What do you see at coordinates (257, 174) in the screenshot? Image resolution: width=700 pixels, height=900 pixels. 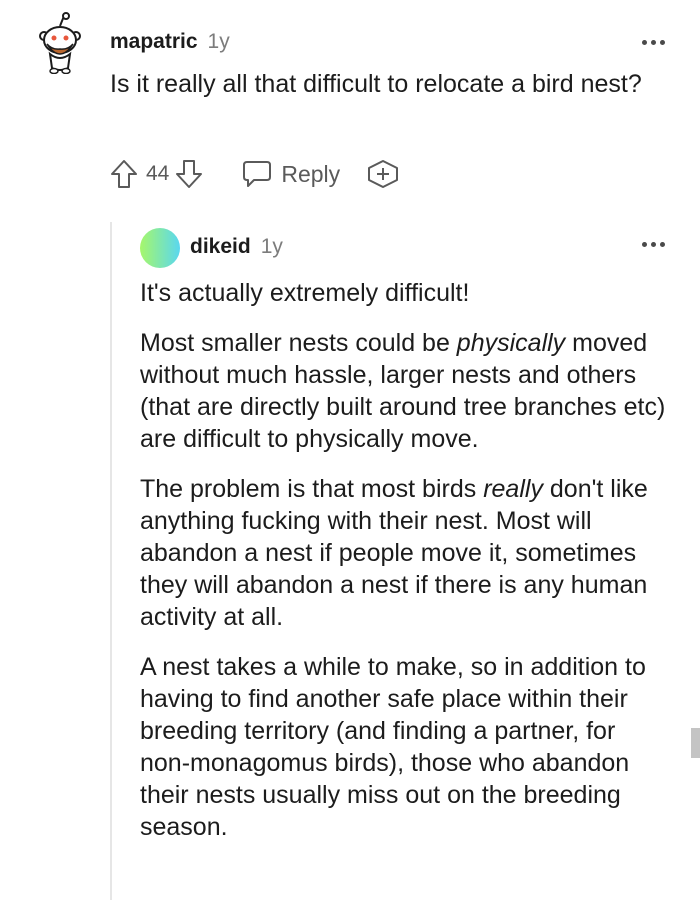 I see `chat-bubble-icon` at bounding box center [257, 174].